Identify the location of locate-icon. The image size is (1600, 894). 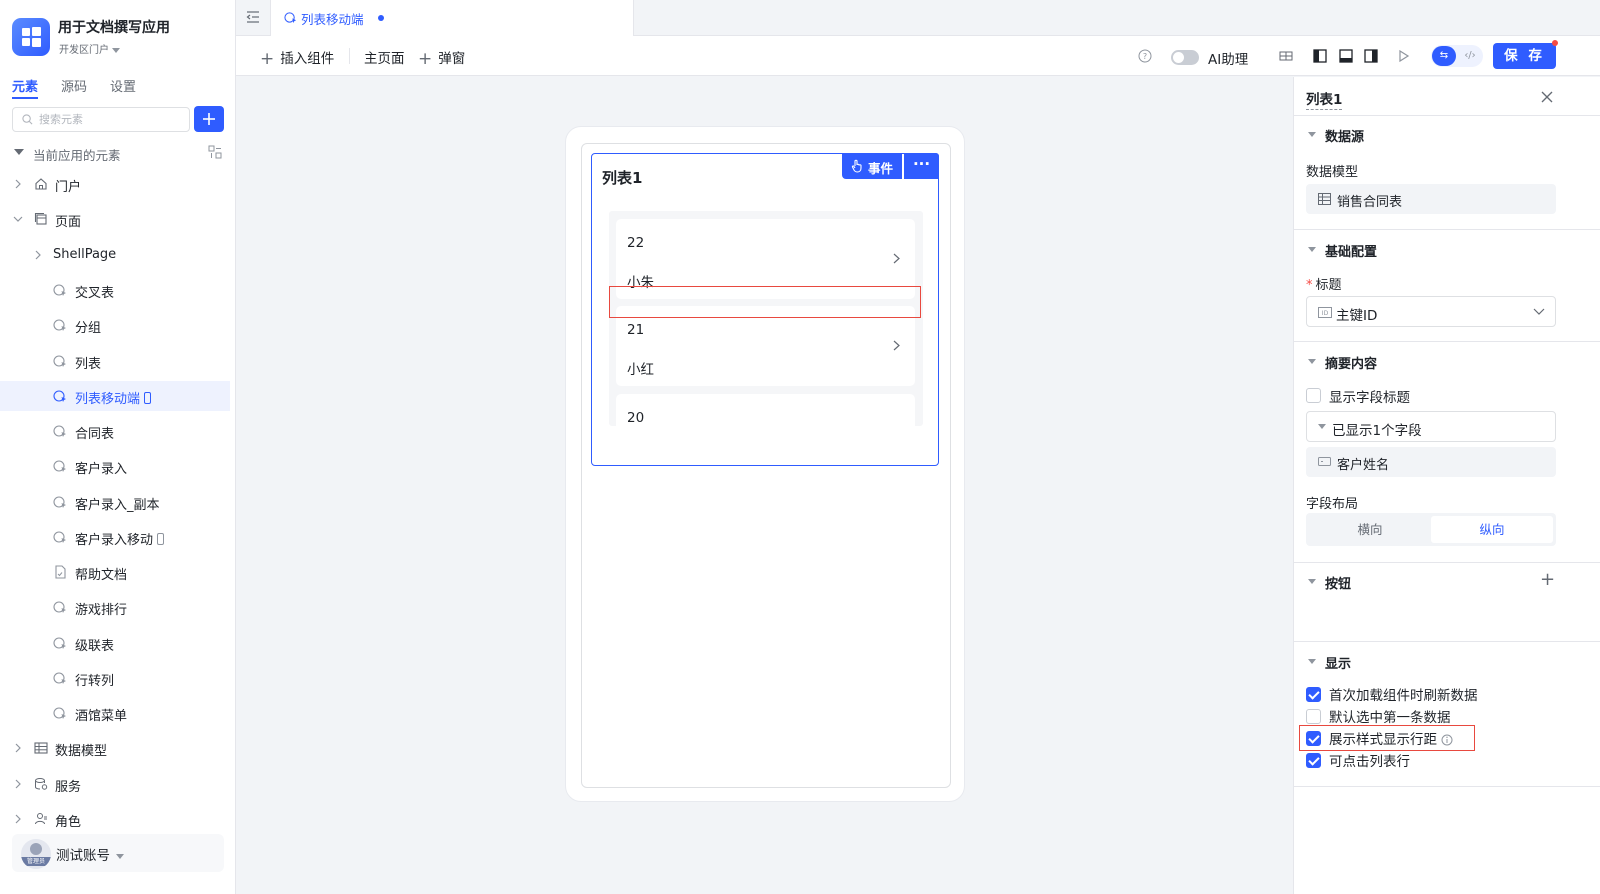
(215, 152).